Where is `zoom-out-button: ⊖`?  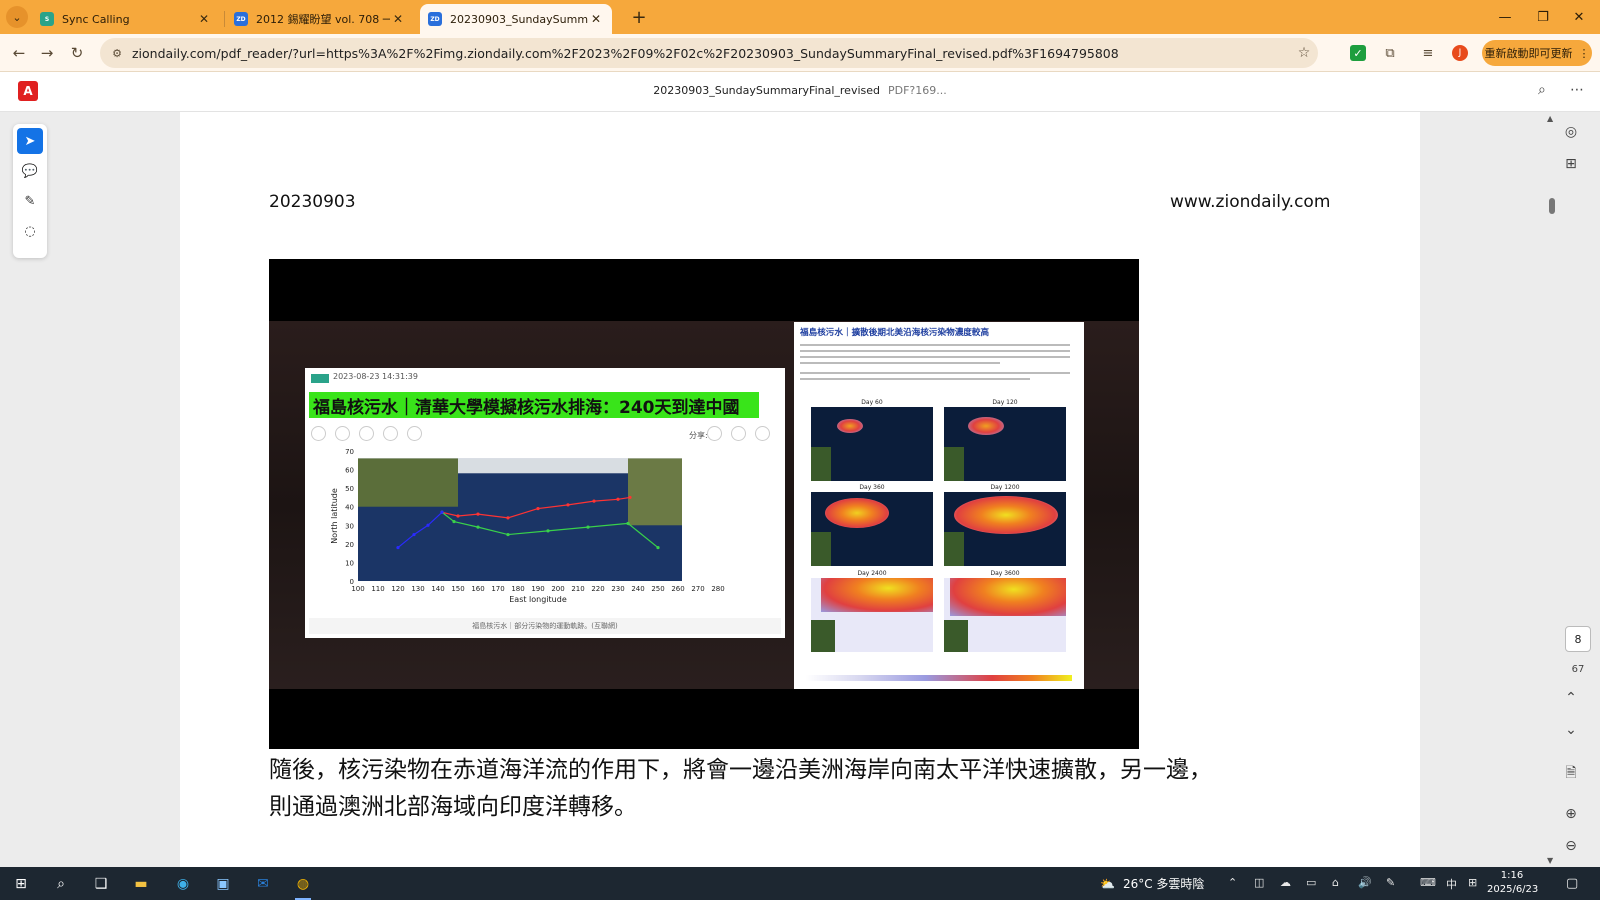 zoom-out-button: ⊖ is located at coordinates (1571, 846).